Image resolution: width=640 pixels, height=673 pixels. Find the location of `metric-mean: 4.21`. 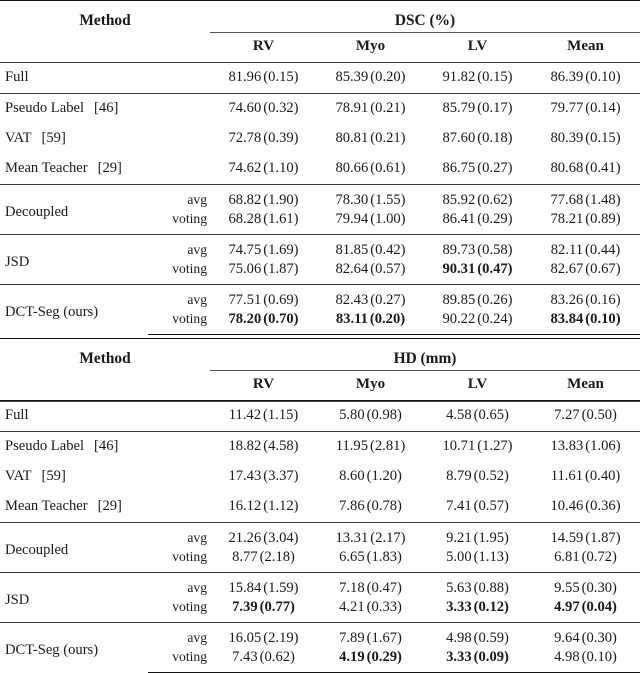

metric-mean: 4.21 is located at coordinates (352, 607).